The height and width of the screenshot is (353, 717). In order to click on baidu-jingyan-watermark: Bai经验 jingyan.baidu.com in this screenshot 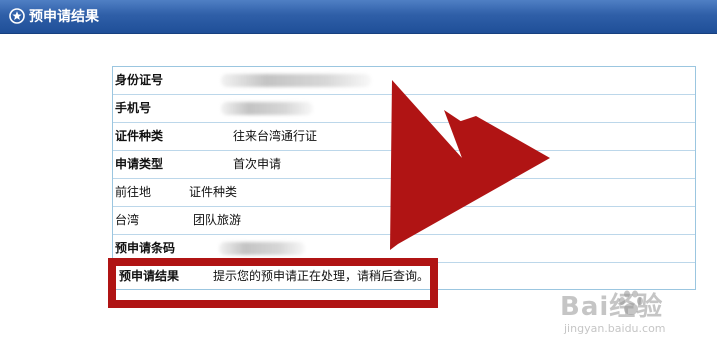, I will do `click(635, 316)`.